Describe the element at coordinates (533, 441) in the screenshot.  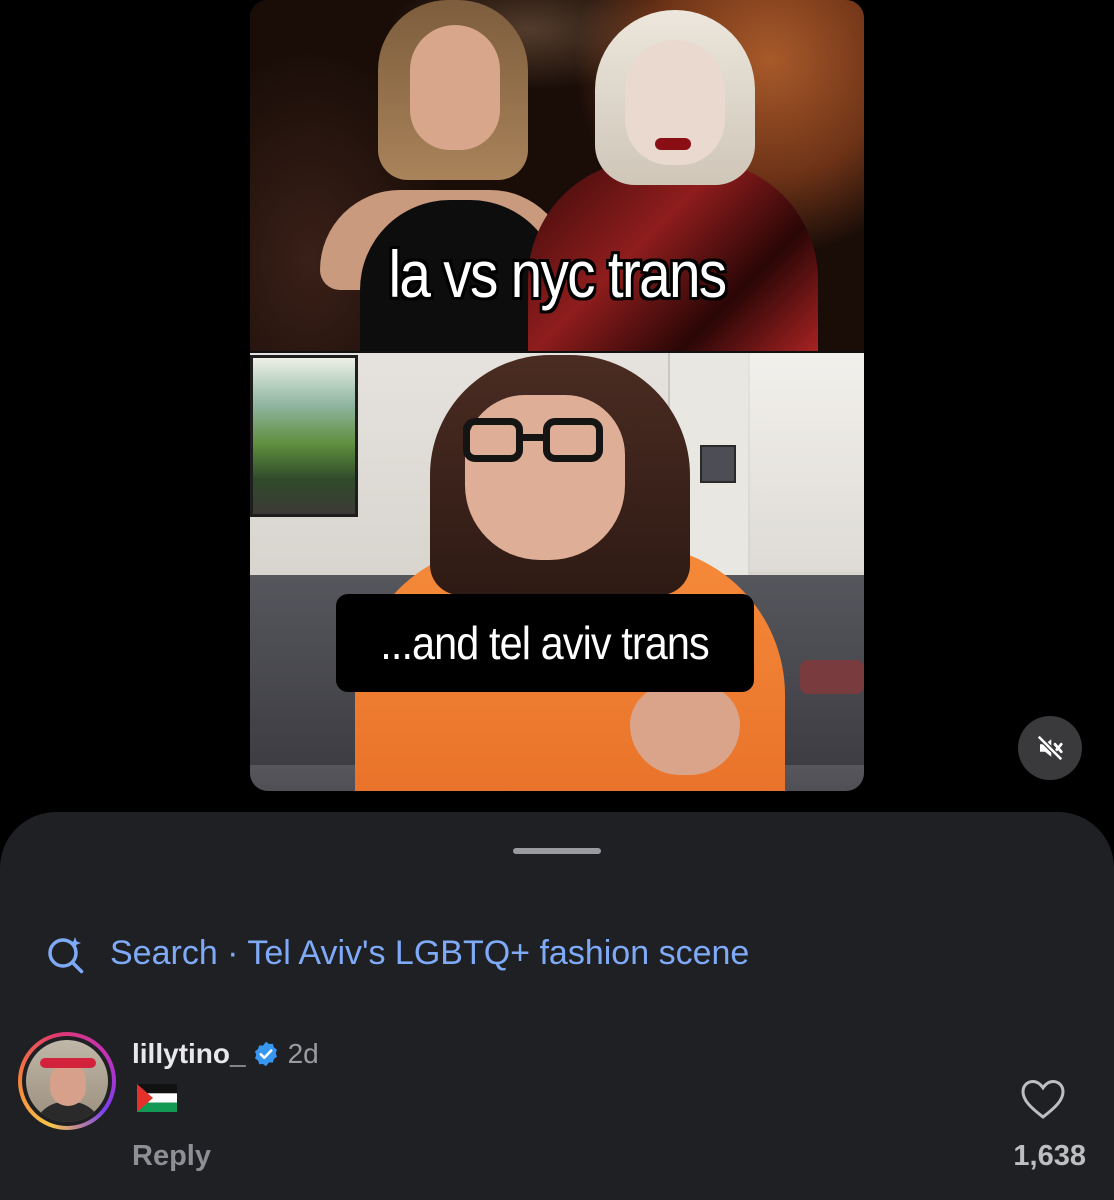
I see `glasses` at that location.